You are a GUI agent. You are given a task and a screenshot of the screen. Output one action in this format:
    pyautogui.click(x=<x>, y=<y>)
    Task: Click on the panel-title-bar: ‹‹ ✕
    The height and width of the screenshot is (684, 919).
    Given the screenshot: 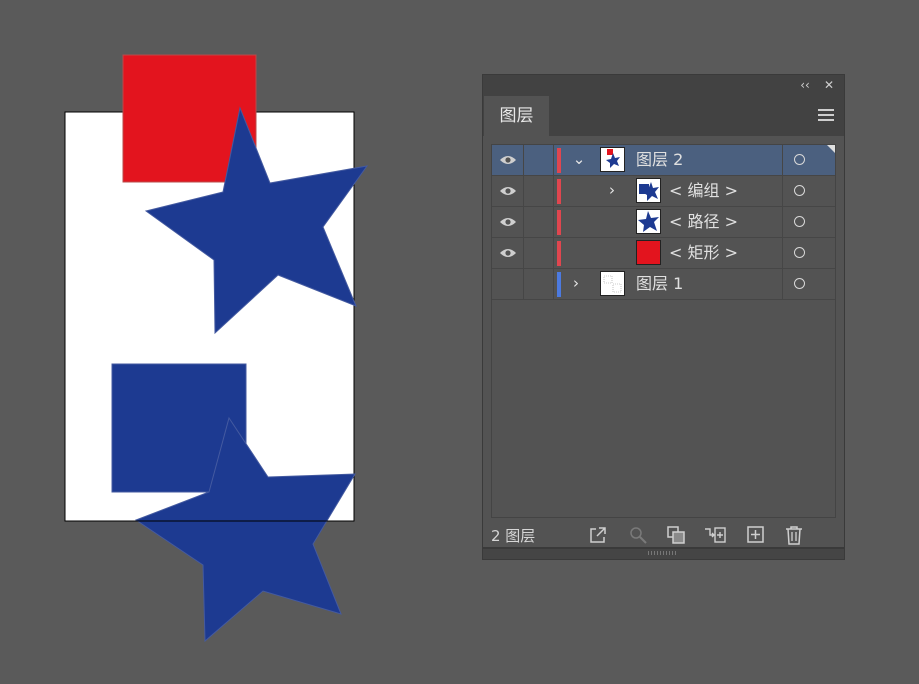 What is the action you would take?
    pyautogui.click(x=663, y=85)
    